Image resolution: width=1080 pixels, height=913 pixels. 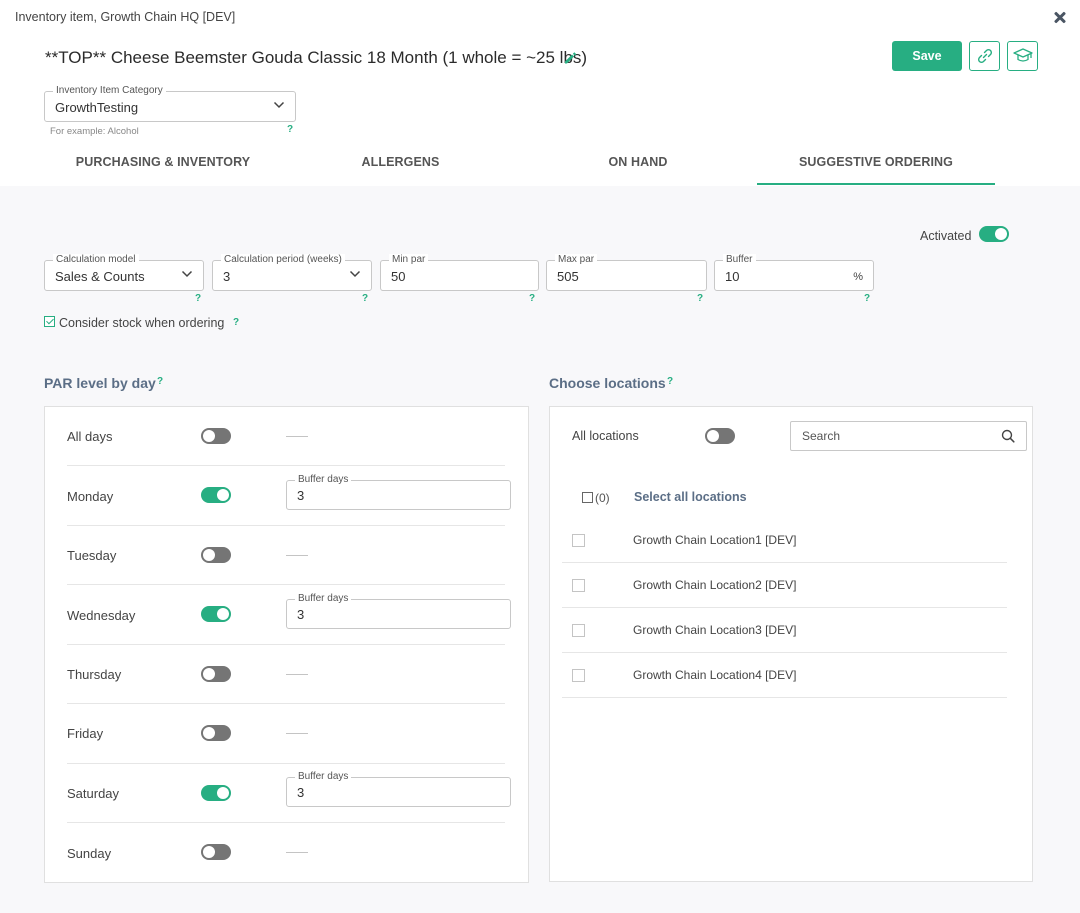 I want to click on search-input, so click(x=891, y=436).